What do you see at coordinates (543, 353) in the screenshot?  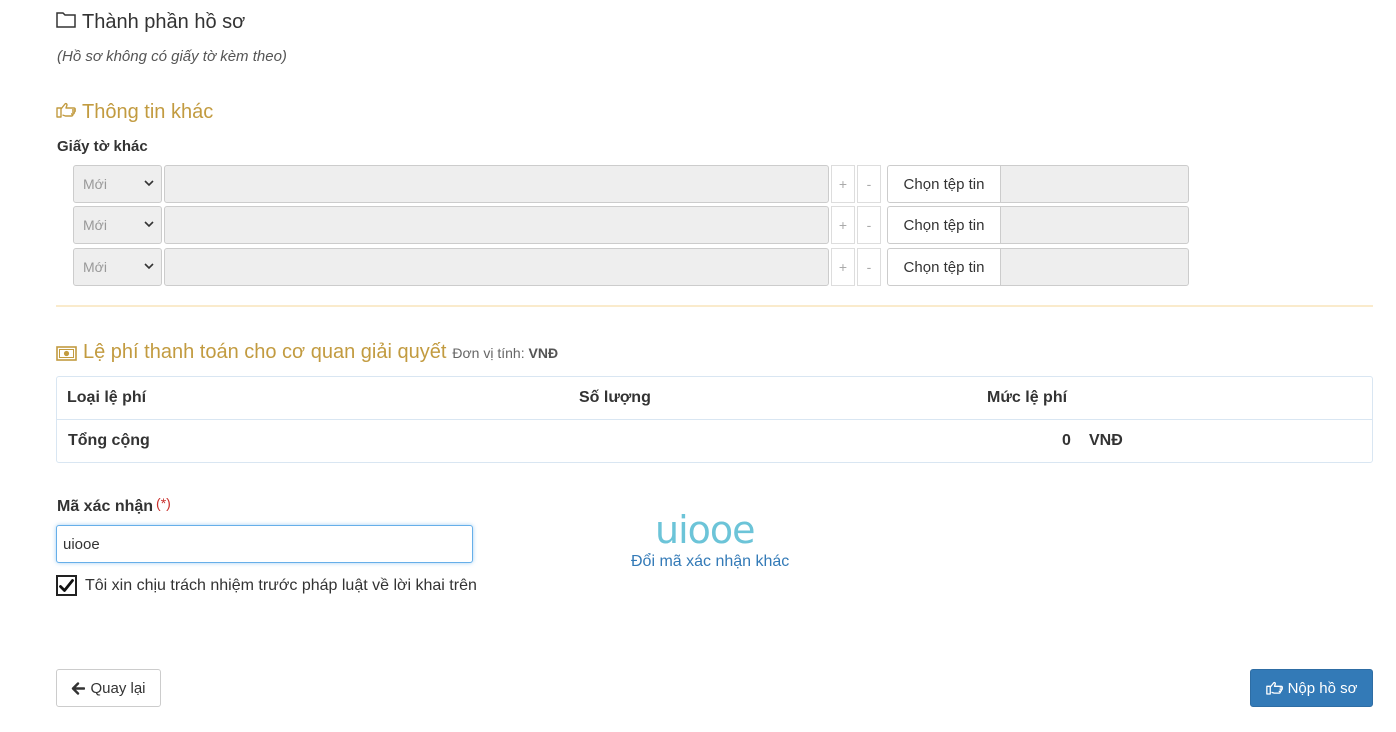 I see `unit-value: VNĐ` at bounding box center [543, 353].